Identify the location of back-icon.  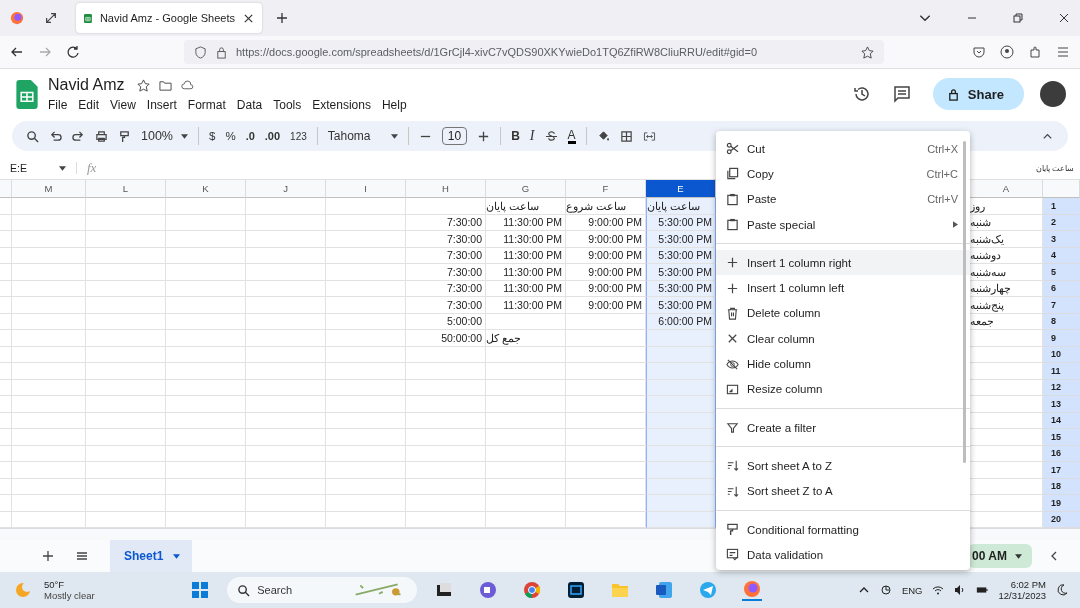
(17, 52).